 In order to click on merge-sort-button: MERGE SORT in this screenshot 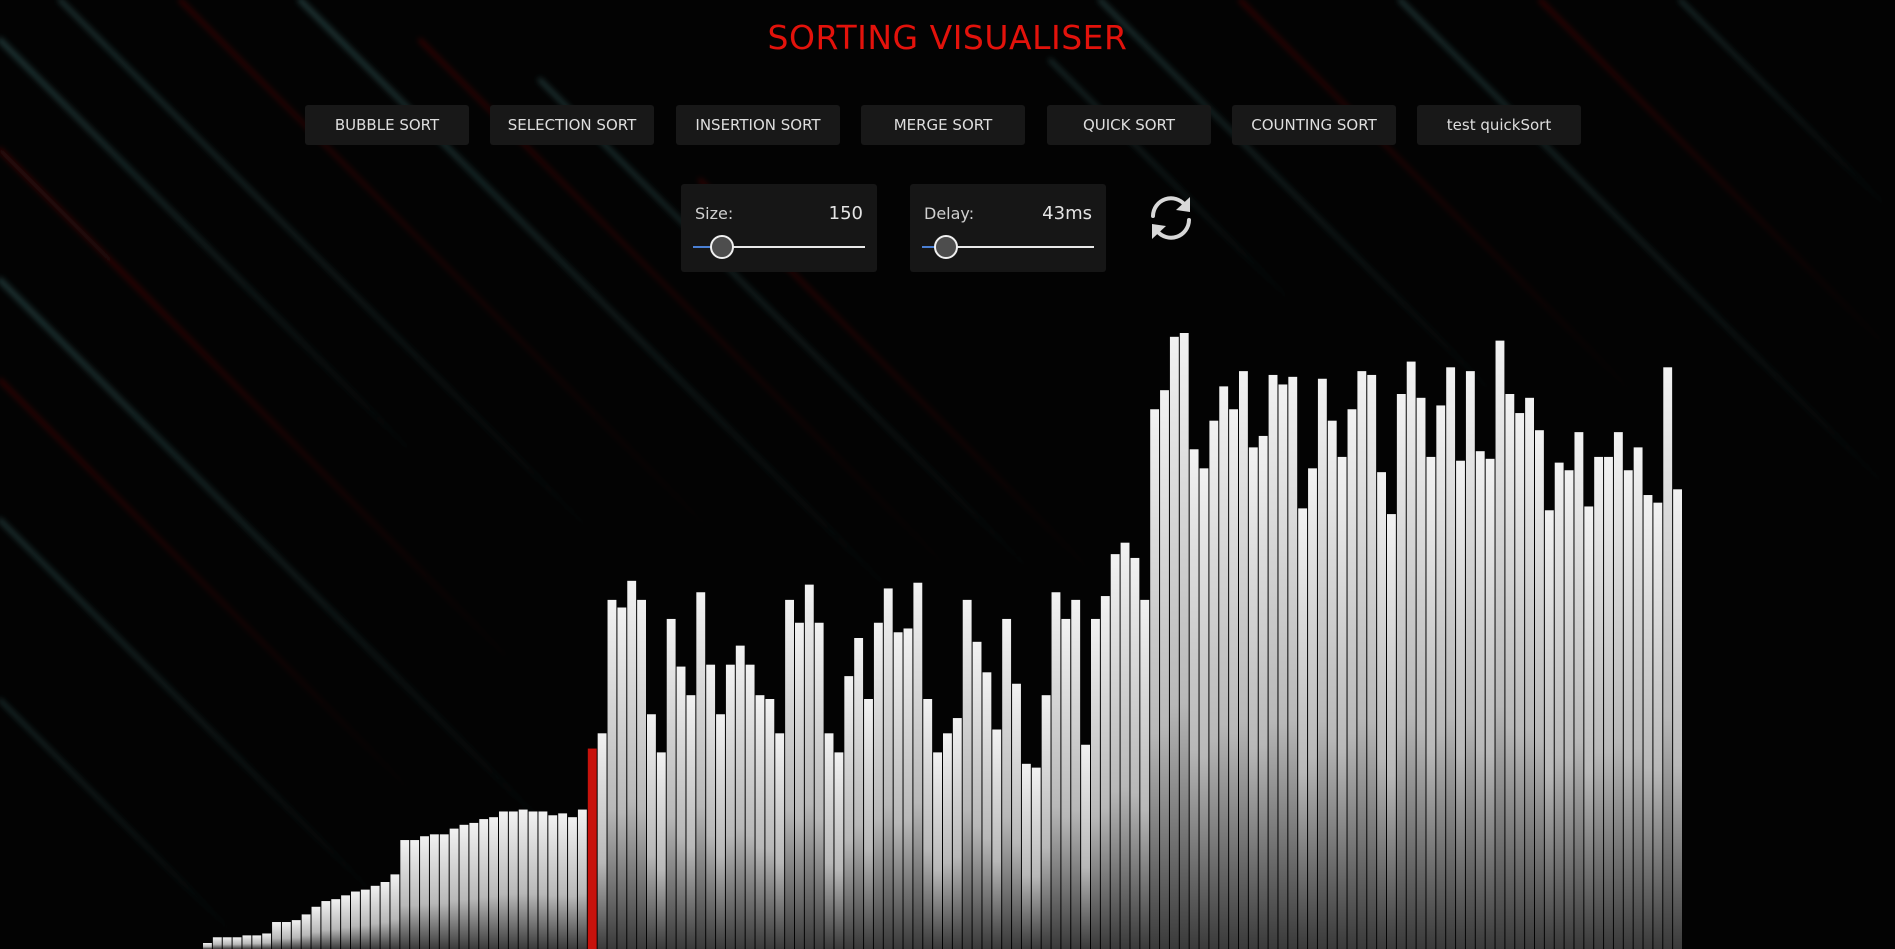, I will do `click(943, 125)`.